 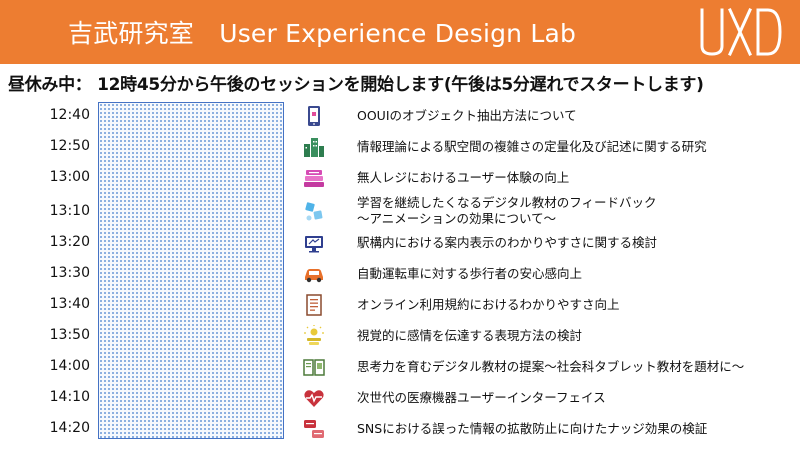 I want to click on emotion-expression-icon, so click(x=314, y=335).